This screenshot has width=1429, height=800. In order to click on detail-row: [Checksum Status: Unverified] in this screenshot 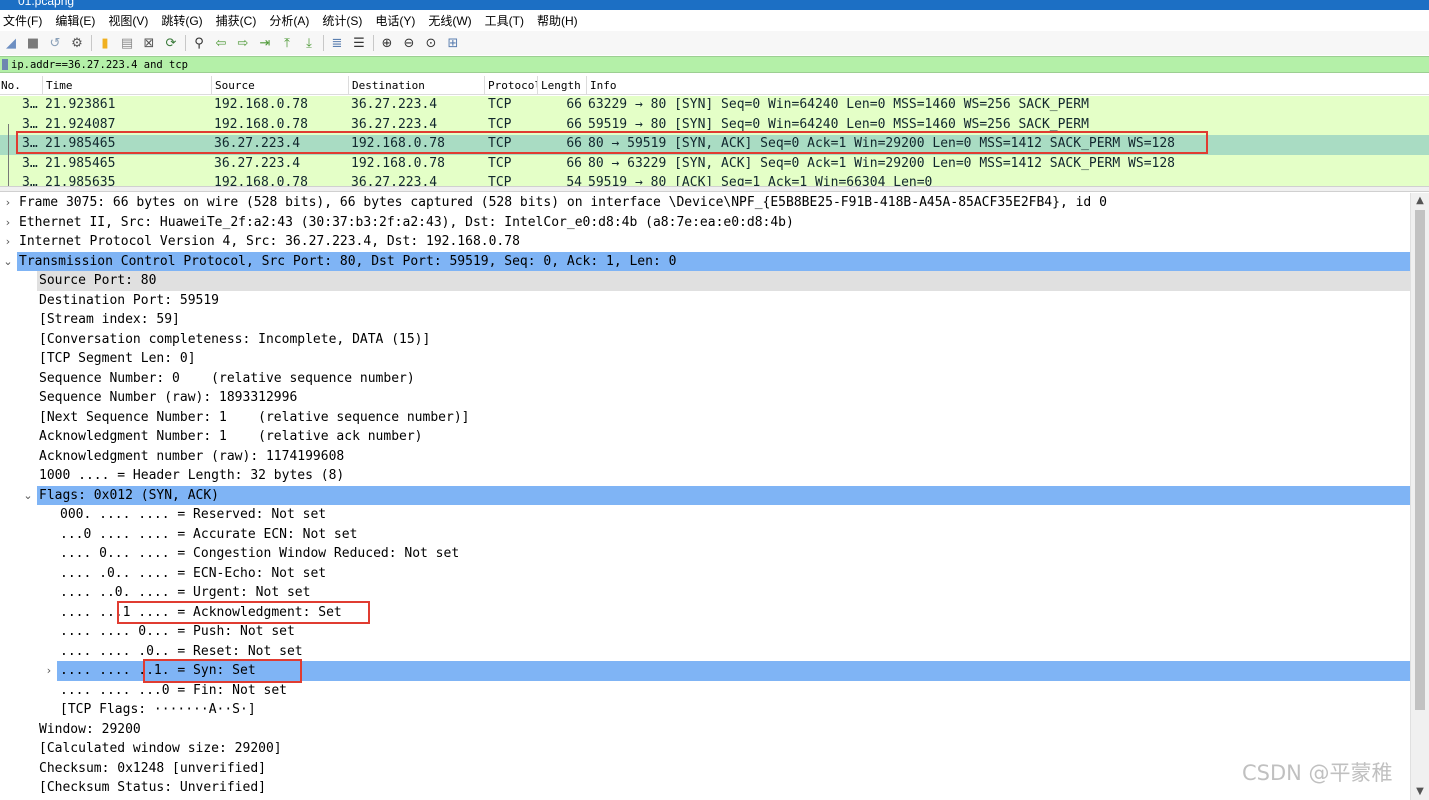, I will do `click(705, 788)`.